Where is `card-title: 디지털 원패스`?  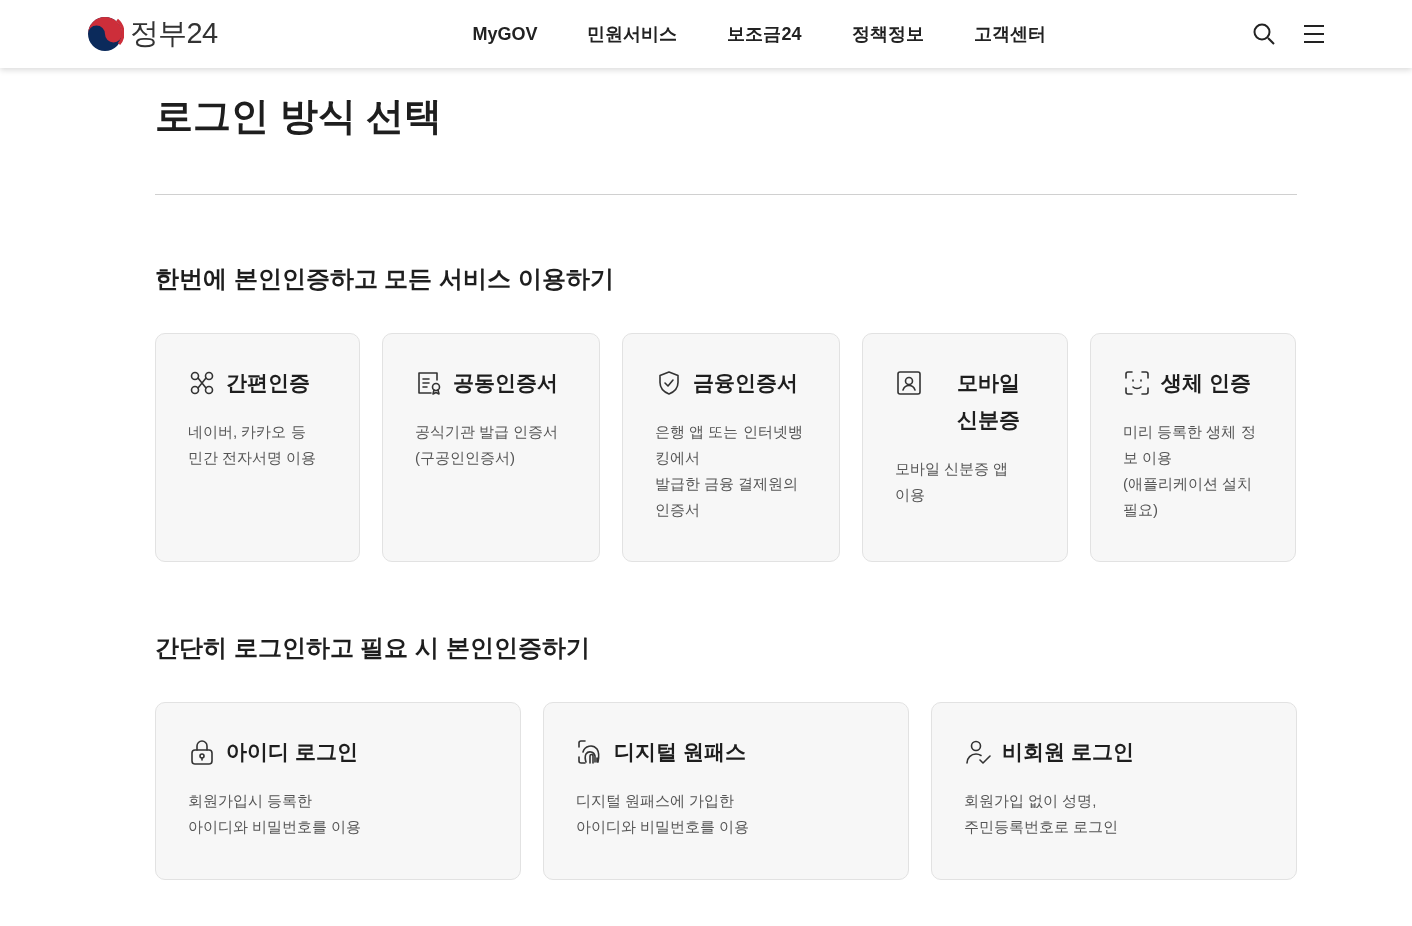
card-title: 디지털 원패스 is located at coordinates (680, 752).